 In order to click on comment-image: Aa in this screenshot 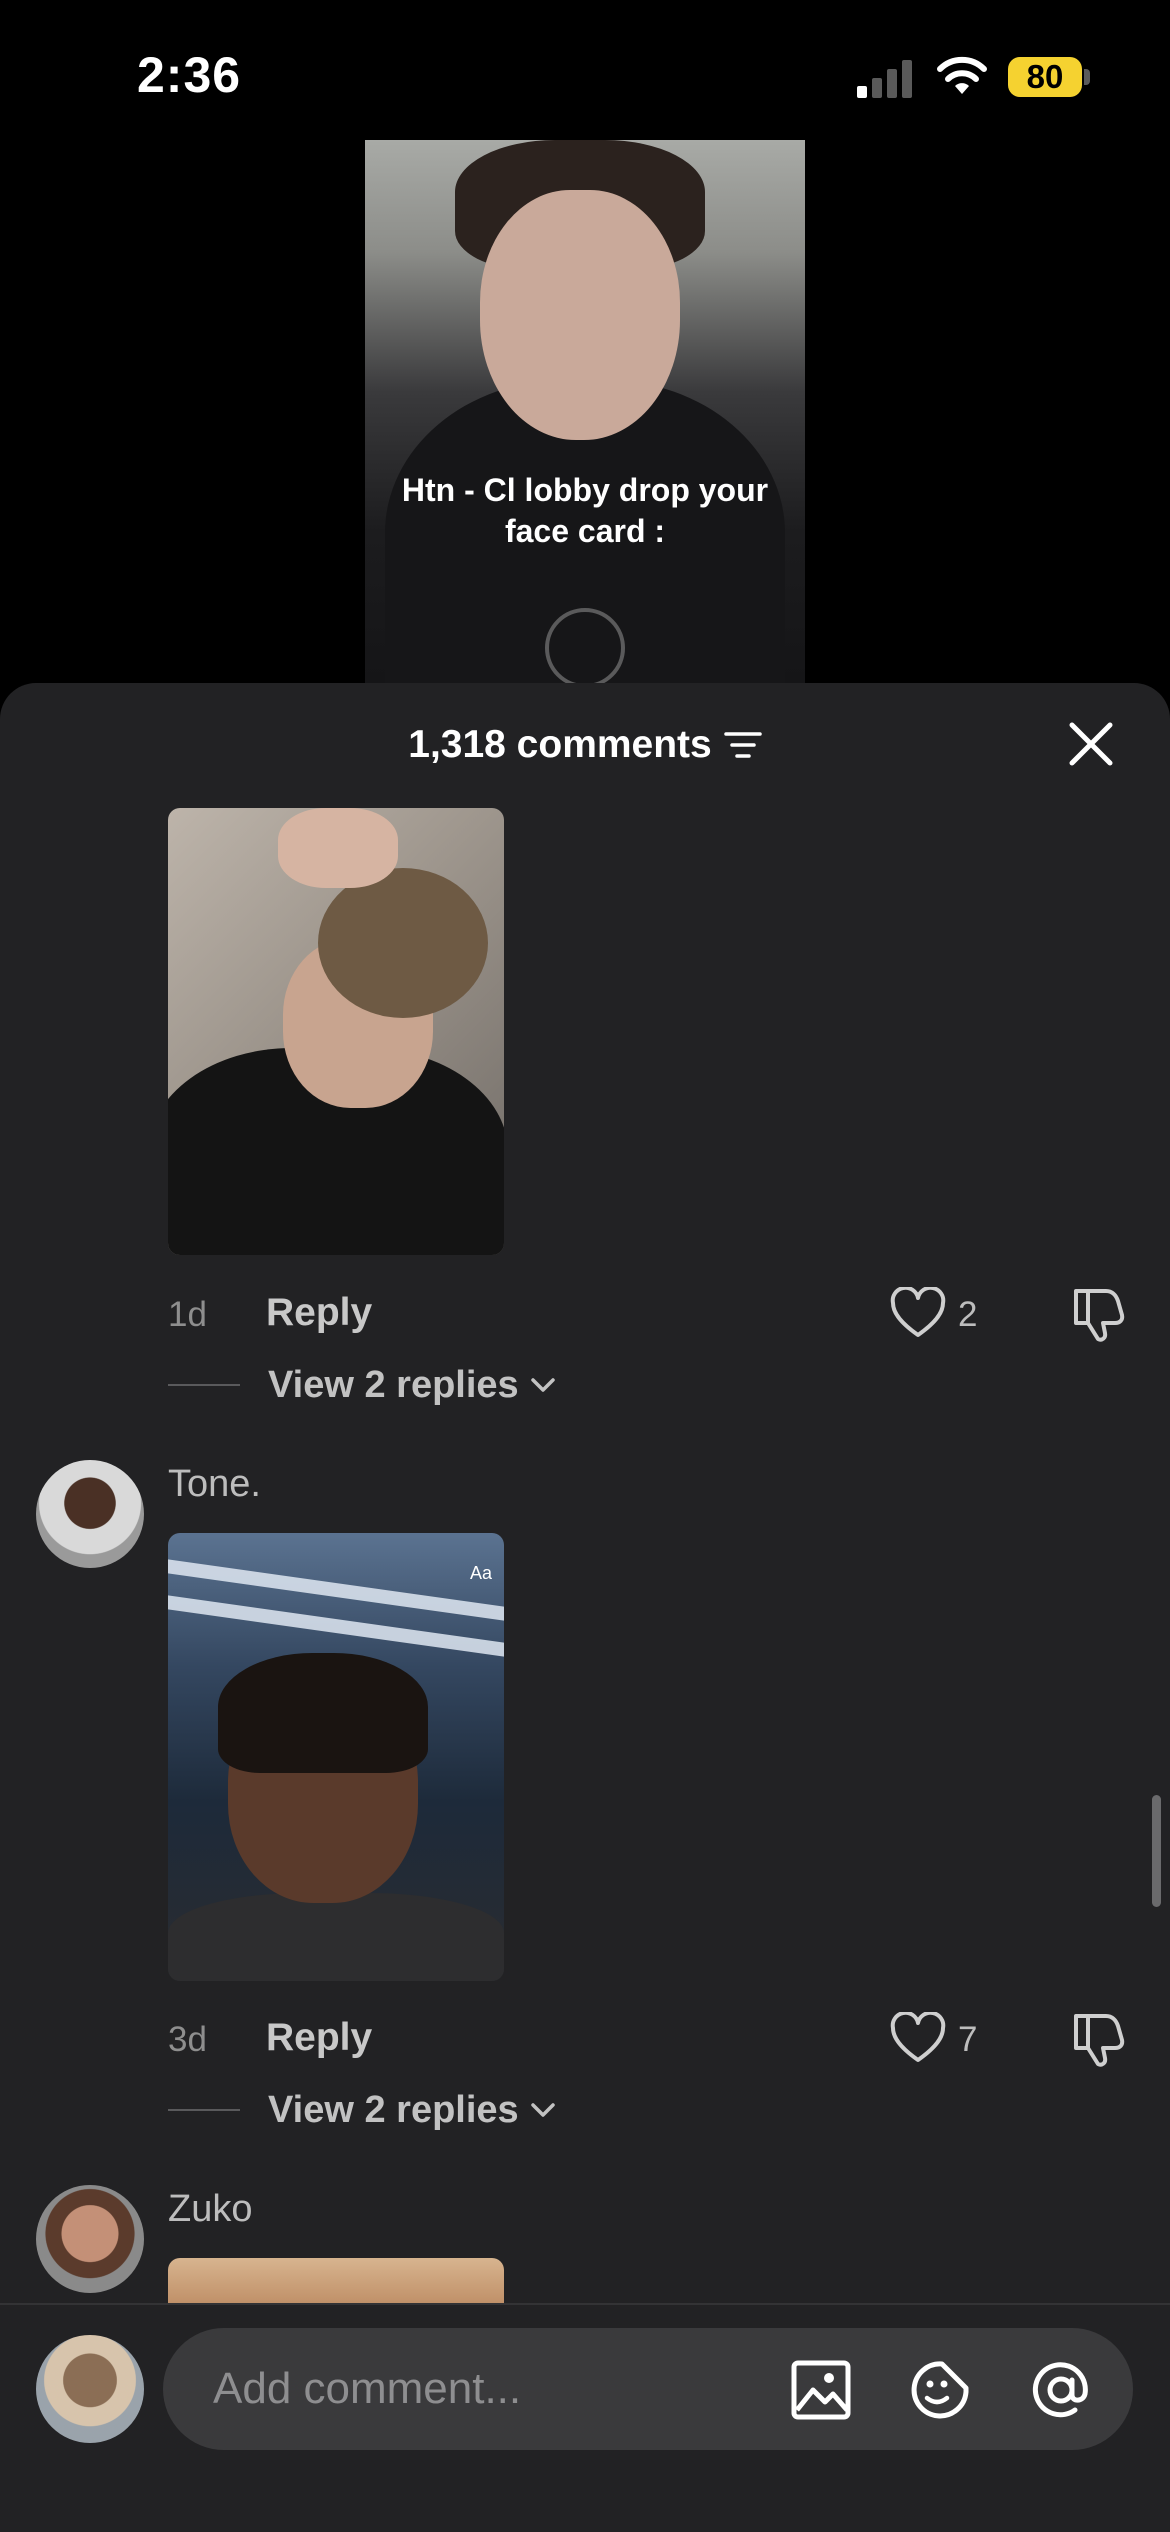, I will do `click(336, 1757)`.